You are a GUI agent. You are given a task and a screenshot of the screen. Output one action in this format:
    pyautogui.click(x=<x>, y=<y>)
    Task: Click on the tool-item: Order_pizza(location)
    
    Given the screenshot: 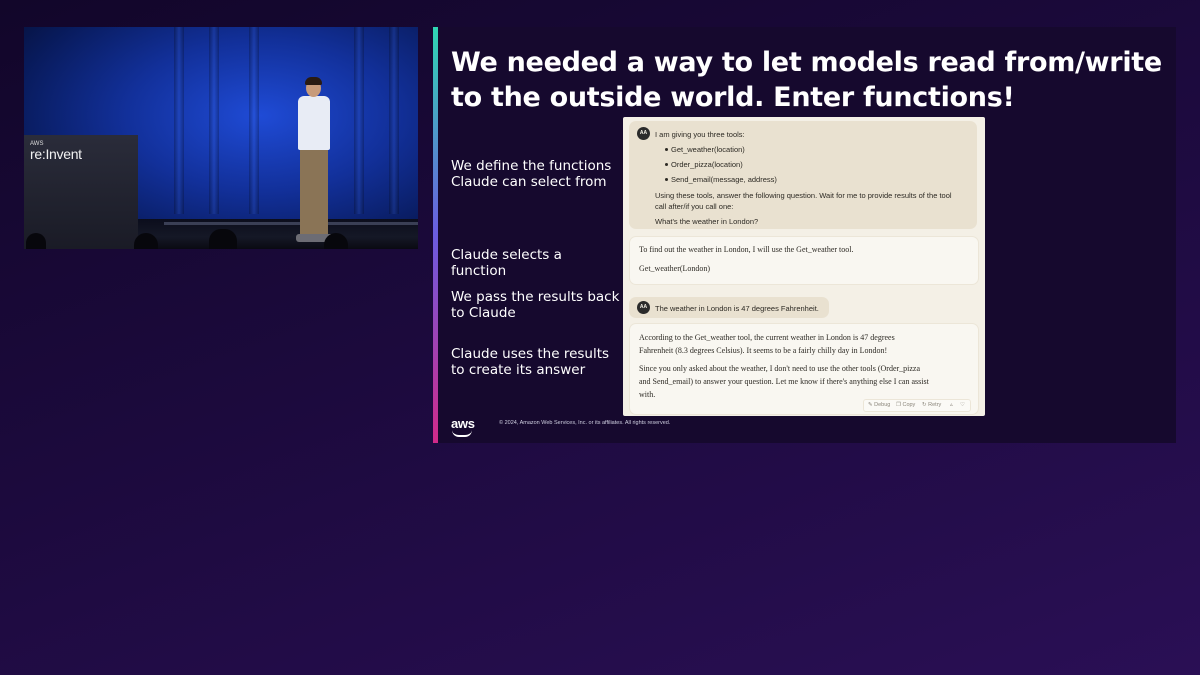 What is the action you would take?
    pyautogui.click(x=707, y=164)
    